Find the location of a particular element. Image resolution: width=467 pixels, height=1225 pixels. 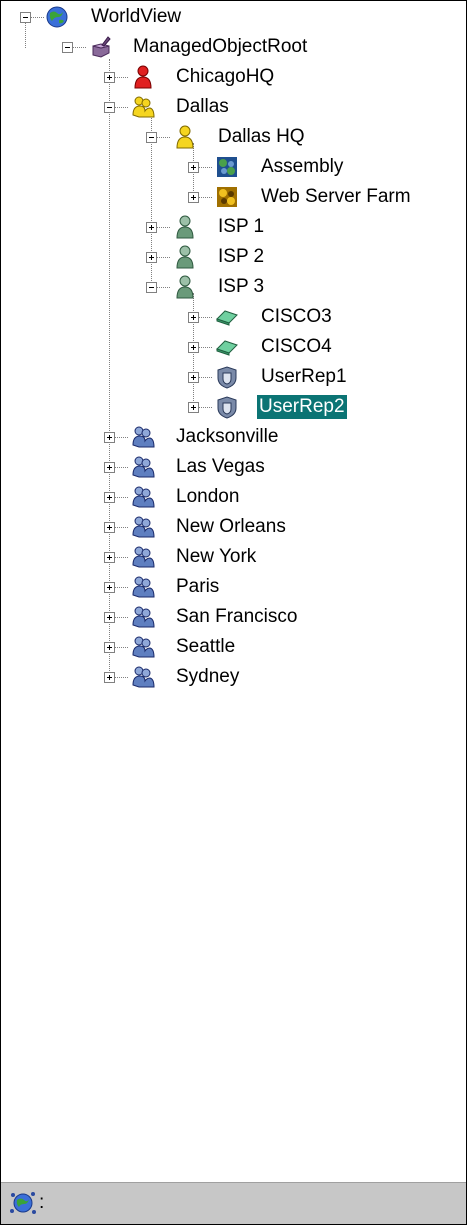

tree-label-city: Sydney is located at coordinates (207, 677).